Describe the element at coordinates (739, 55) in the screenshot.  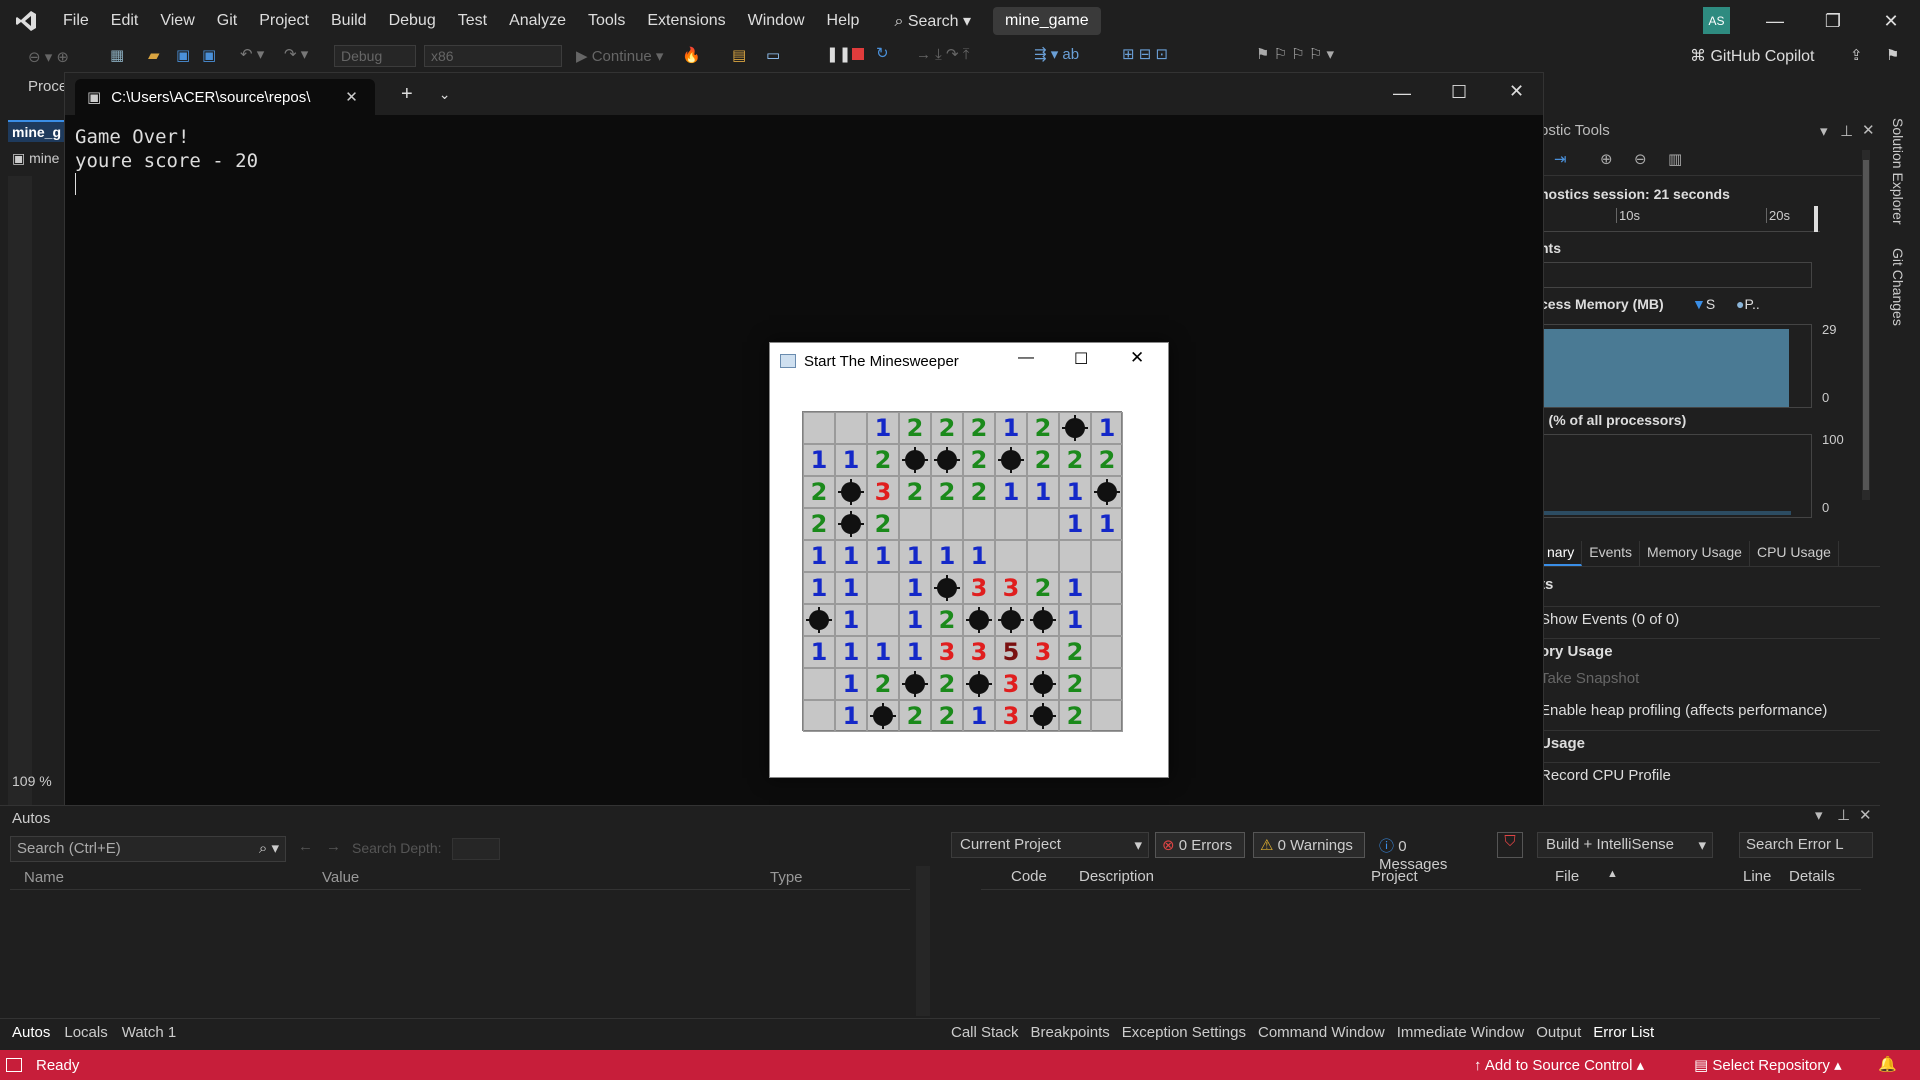
I see `folder-icon: ▤` at that location.